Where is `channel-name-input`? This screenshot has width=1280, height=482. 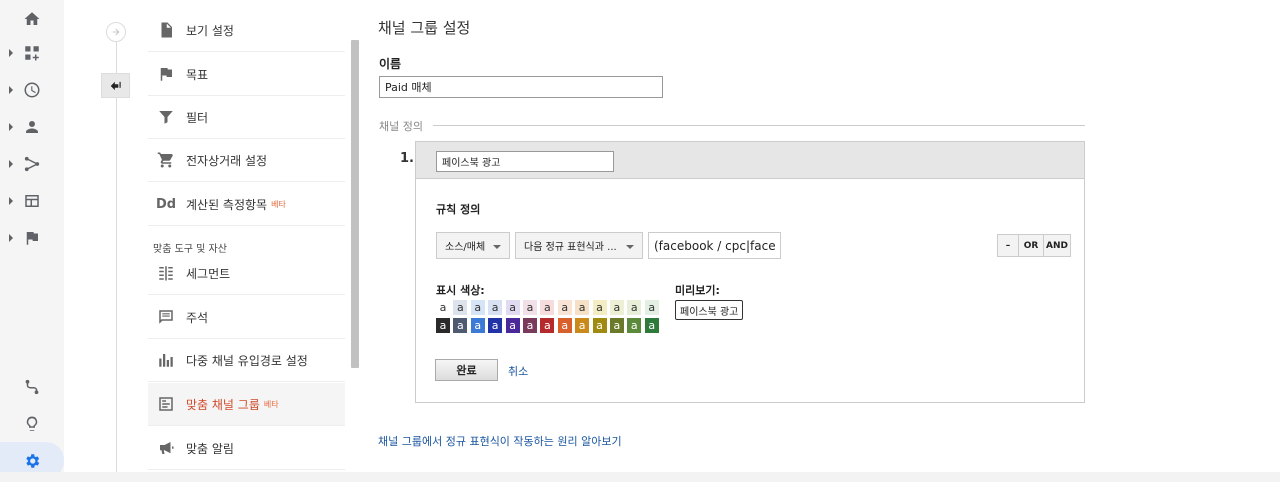 channel-name-input is located at coordinates (525, 161).